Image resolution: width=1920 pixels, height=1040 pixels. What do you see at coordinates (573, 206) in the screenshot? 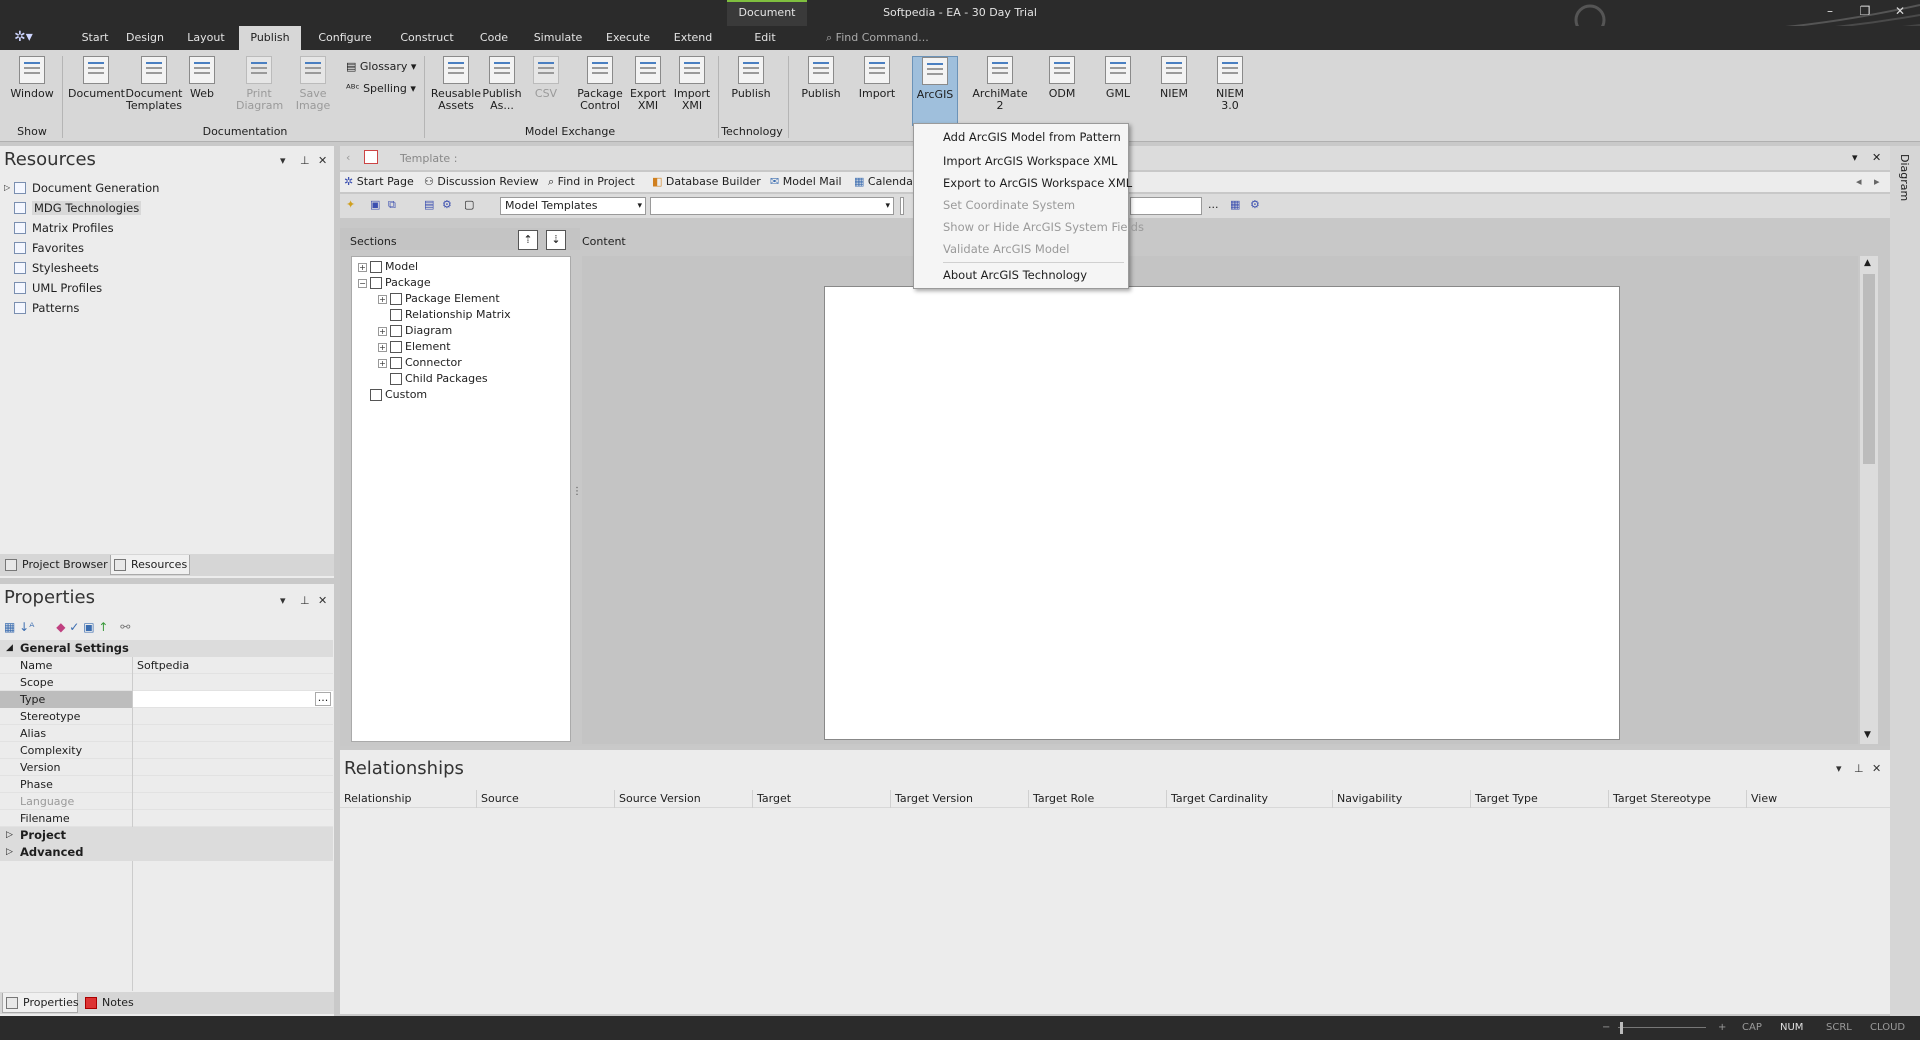
I see `template-type-select: Model Templates` at bounding box center [573, 206].